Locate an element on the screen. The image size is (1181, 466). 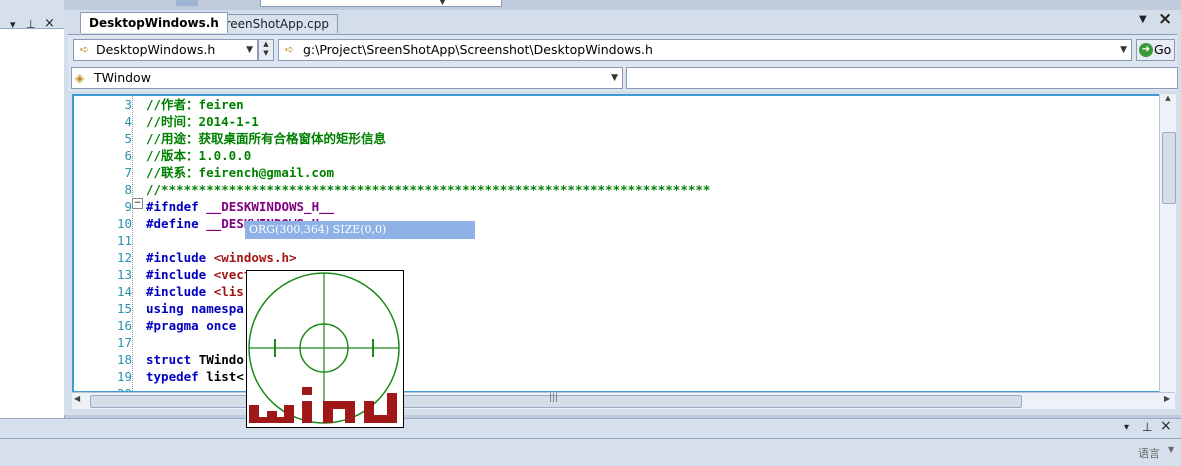
line-number: 16 is located at coordinates (124, 325).